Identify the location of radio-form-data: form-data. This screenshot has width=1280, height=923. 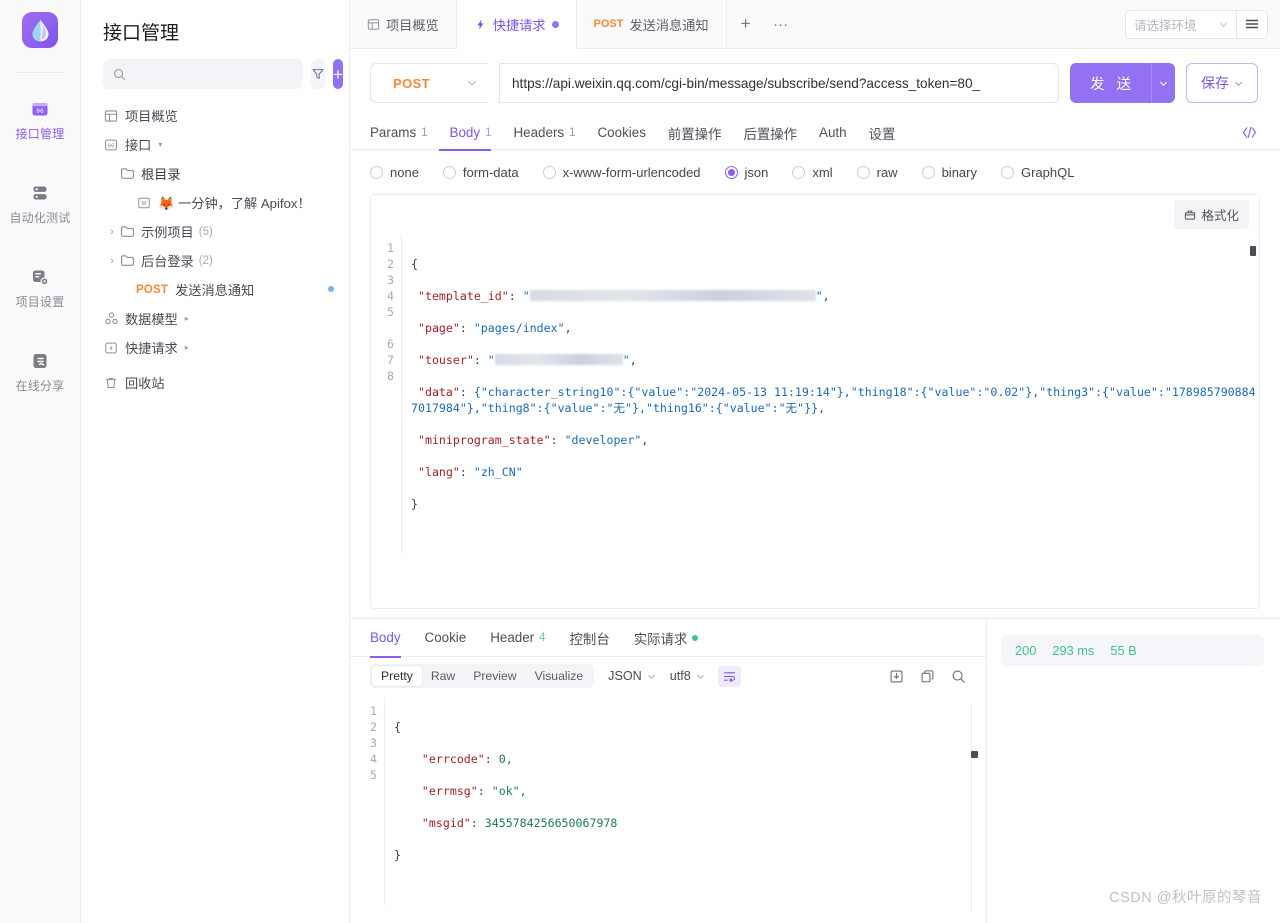
(480, 172).